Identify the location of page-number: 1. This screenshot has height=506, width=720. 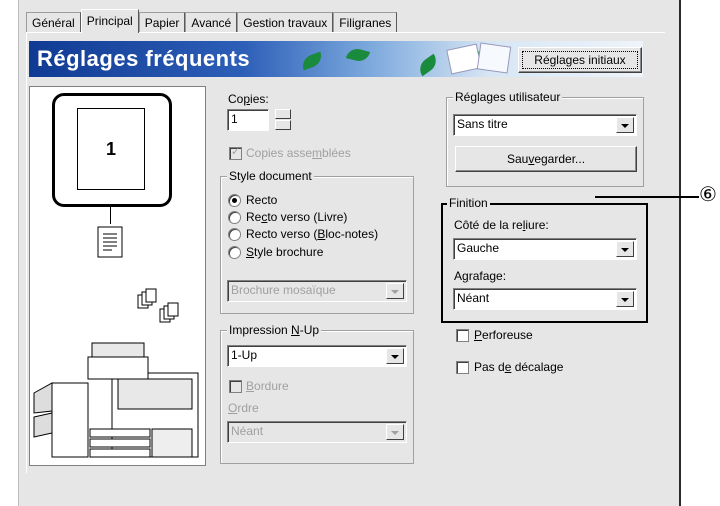
(111, 149).